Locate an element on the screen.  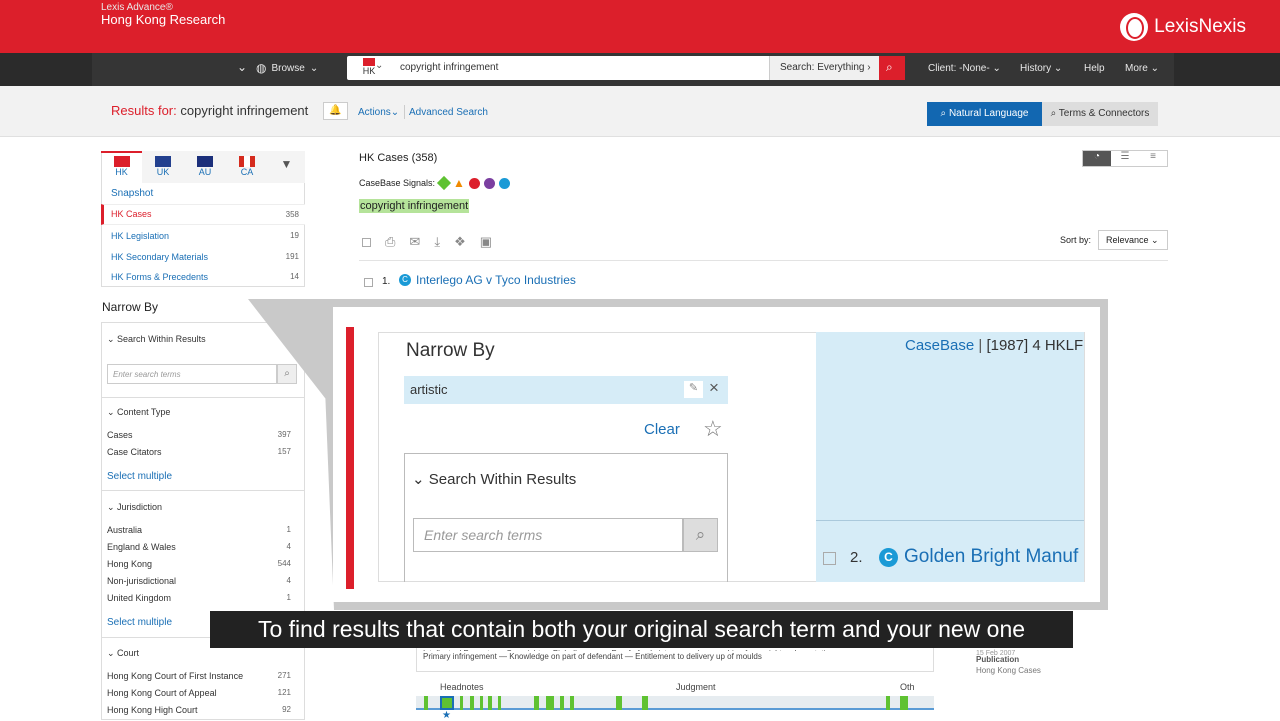
hk-flag-icon is located at coordinates (121, 161).